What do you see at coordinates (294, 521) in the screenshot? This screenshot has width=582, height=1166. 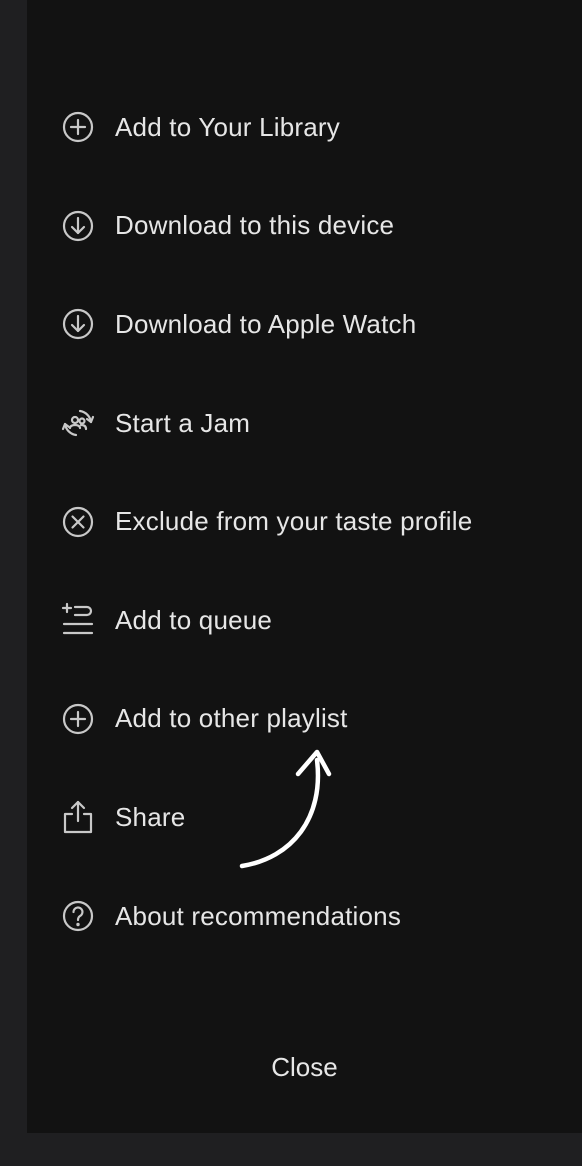 I see `menu-item-label: Exclude from your taste profile` at bounding box center [294, 521].